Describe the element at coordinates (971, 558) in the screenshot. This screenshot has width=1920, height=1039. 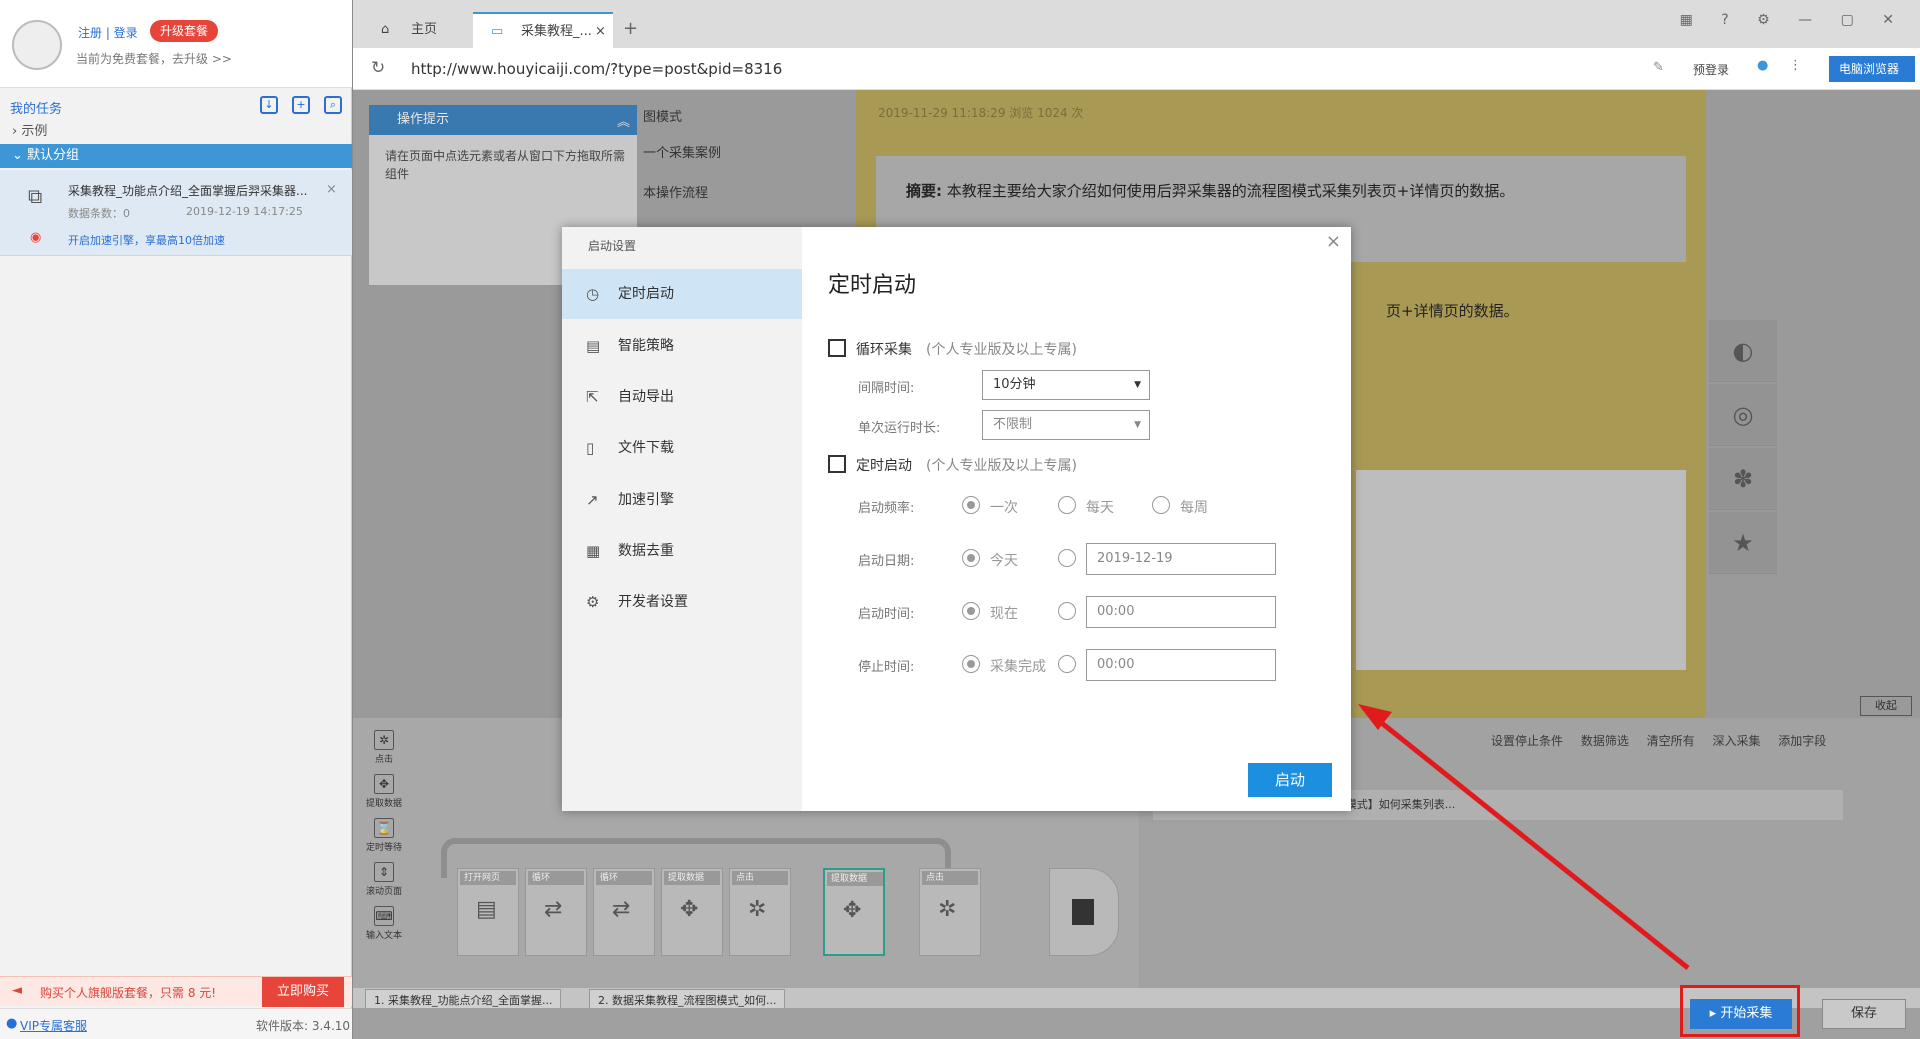
I see `date-today-radio` at that location.